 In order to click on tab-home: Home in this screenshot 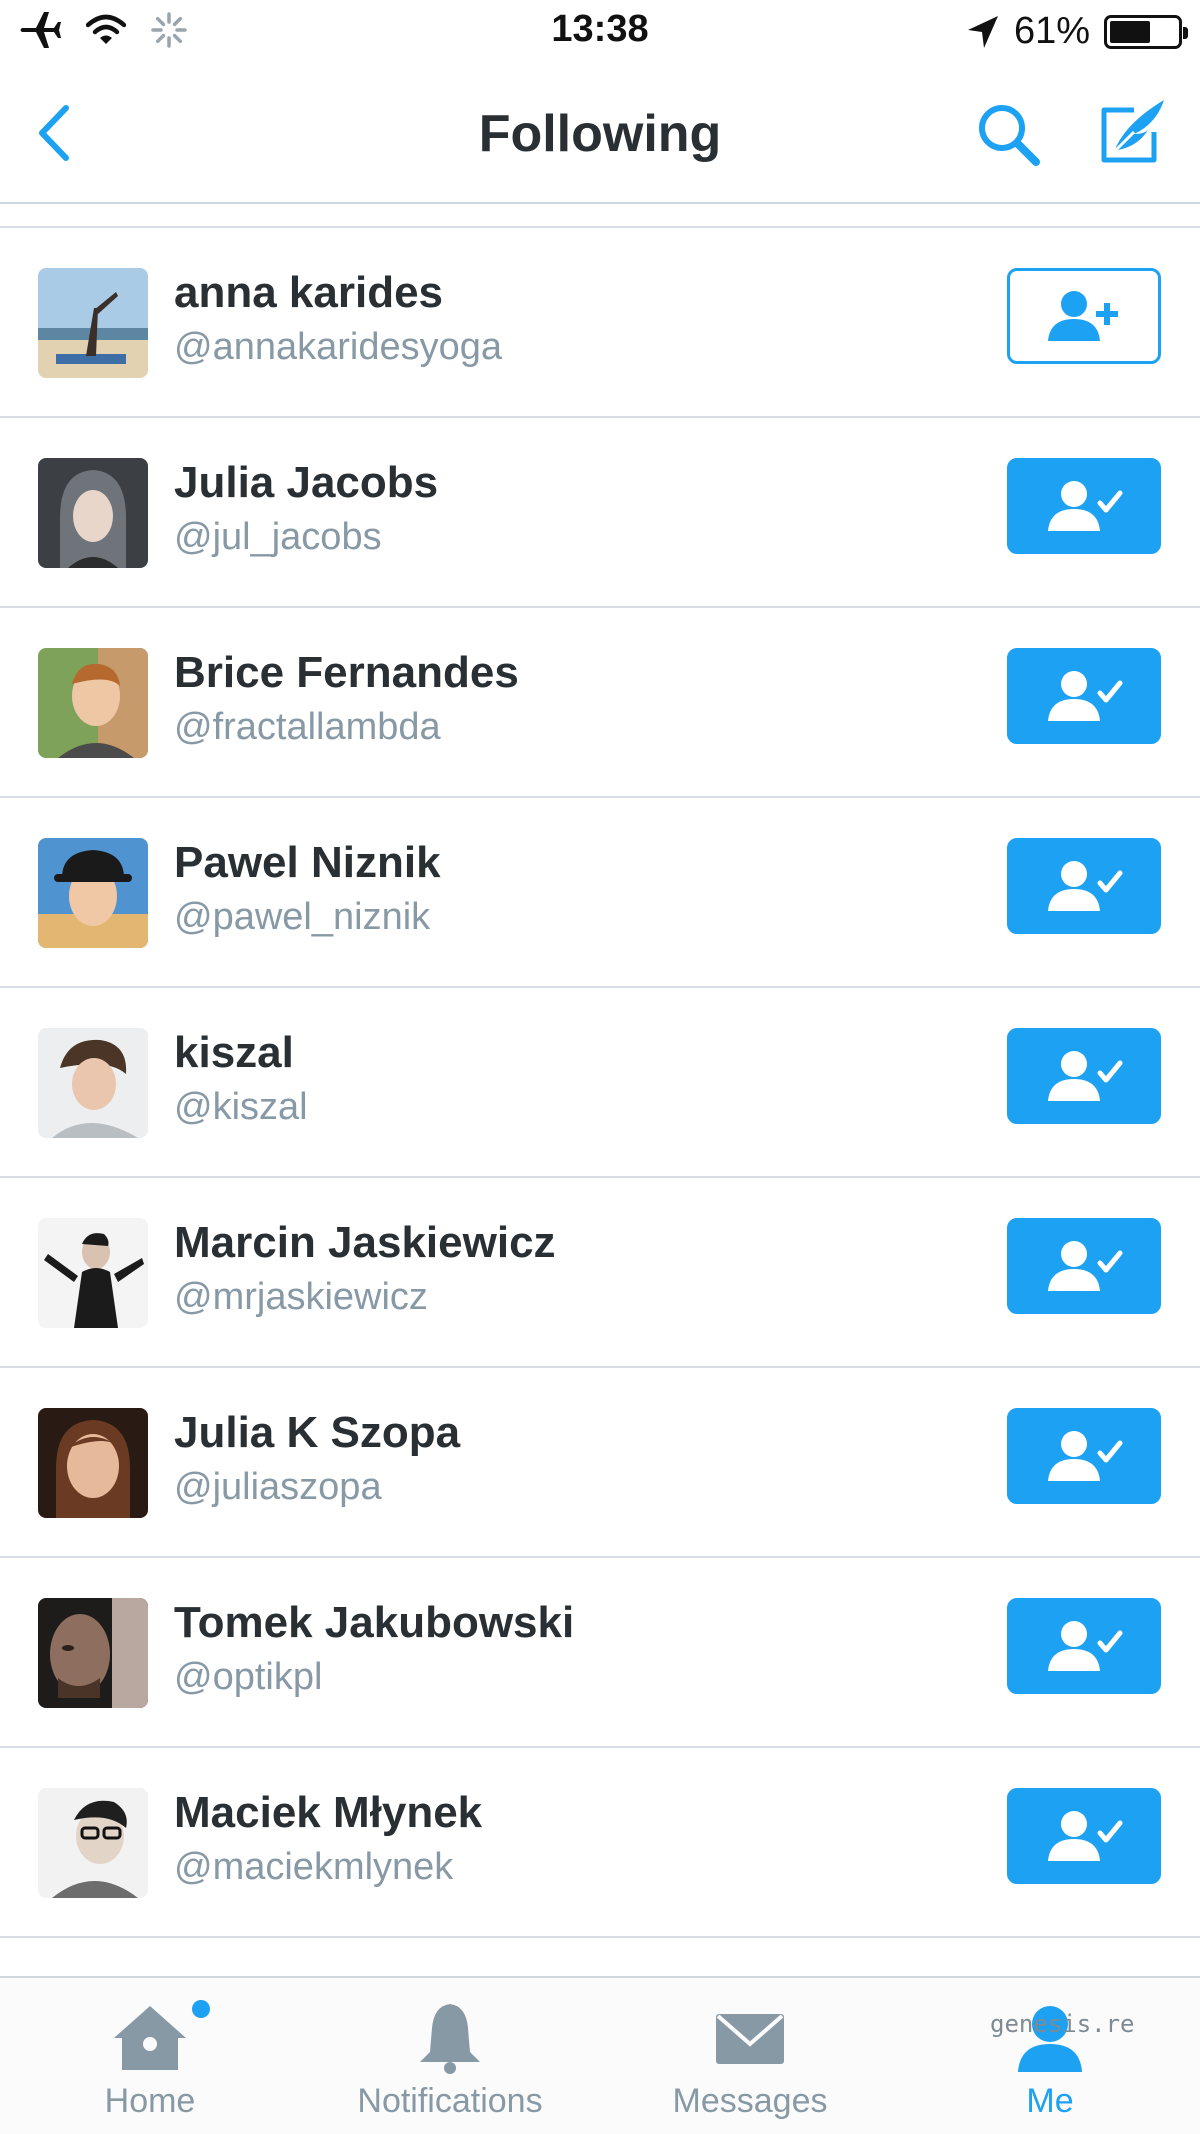, I will do `click(150, 2056)`.